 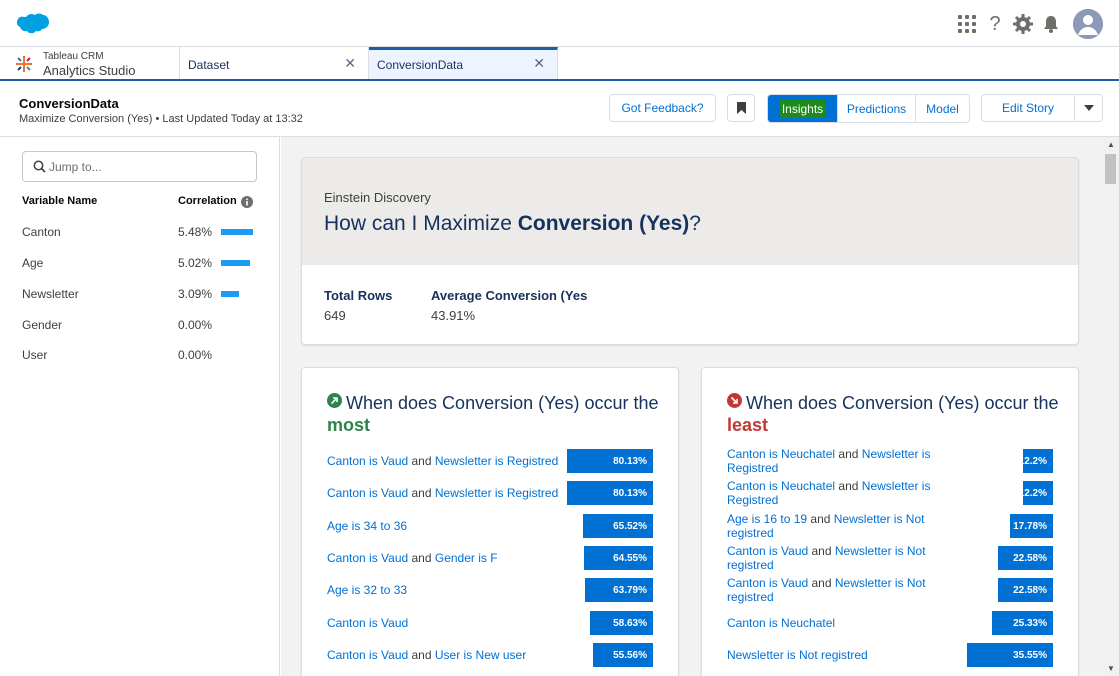 What do you see at coordinates (1030, 623) in the screenshot?
I see `insight-value-label: 25.33%` at bounding box center [1030, 623].